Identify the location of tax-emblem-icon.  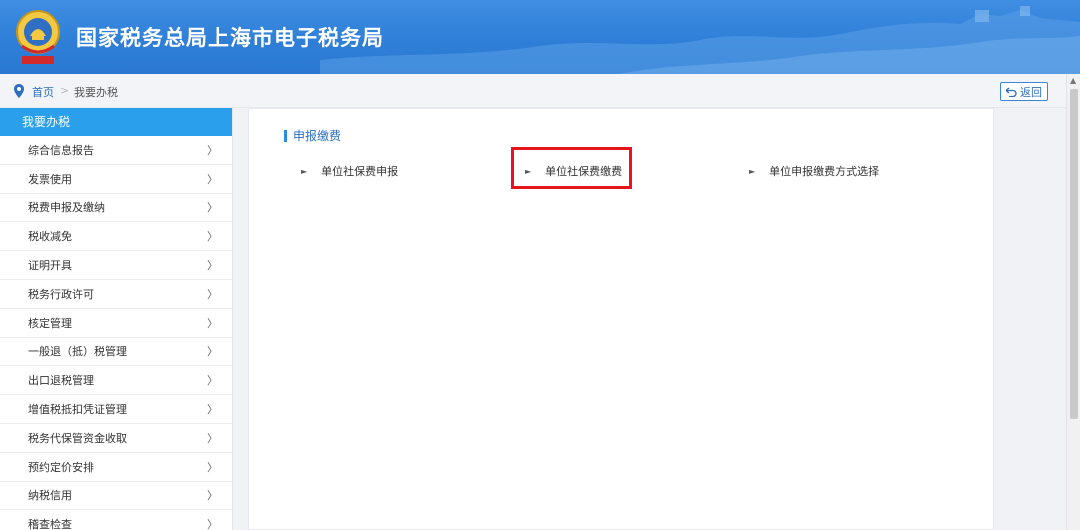
(38, 37).